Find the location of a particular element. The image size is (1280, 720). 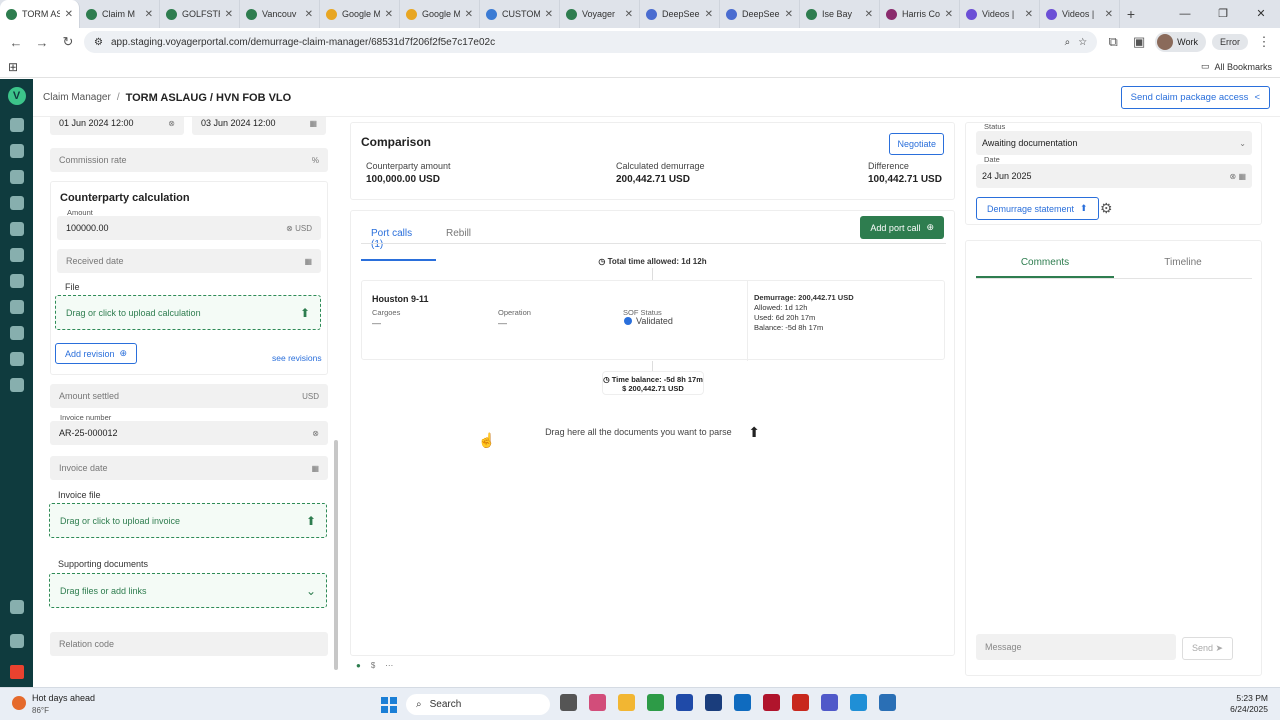

browser-tab: Videos | ✕ is located at coordinates (1080, 14).